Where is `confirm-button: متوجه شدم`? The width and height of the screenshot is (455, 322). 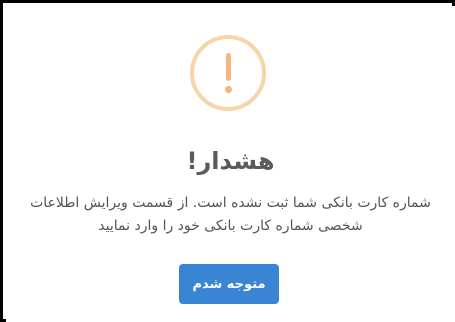 confirm-button: متوجه شدم is located at coordinates (229, 284).